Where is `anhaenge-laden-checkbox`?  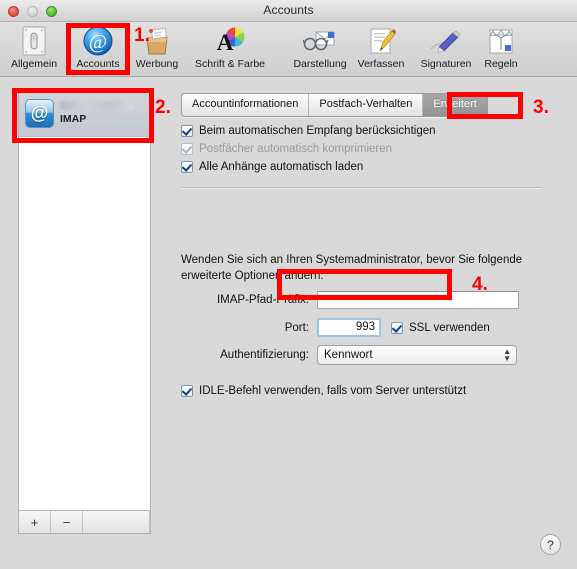 anhaenge-laden-checkbox is located at coordinates (187, 167).